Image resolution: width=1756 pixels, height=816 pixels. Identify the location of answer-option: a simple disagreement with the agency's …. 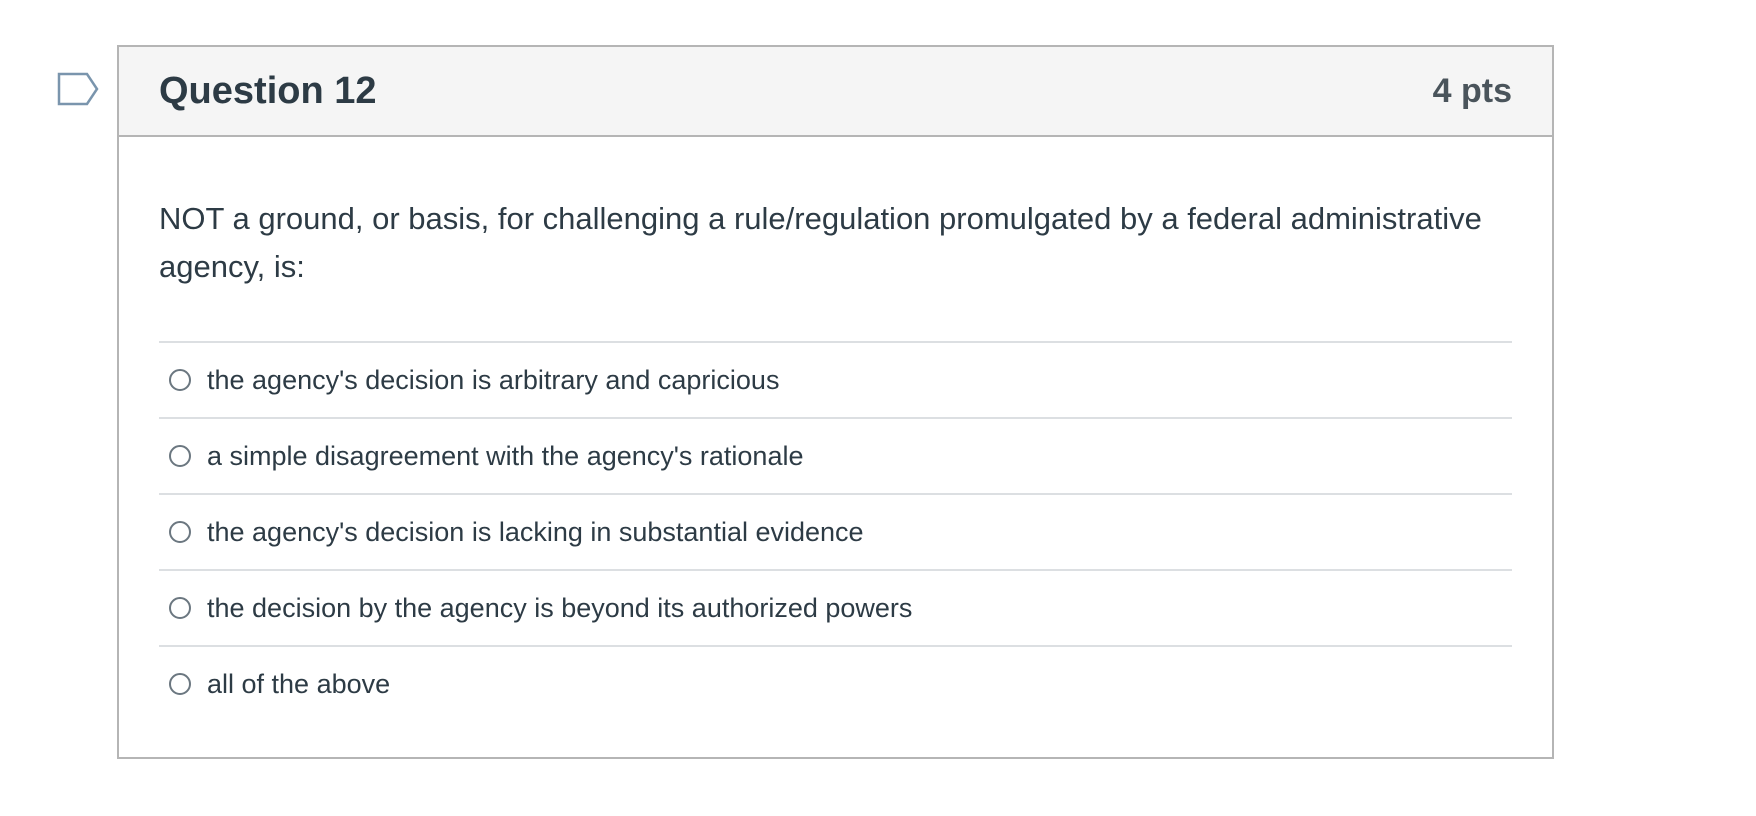
(835, 455).